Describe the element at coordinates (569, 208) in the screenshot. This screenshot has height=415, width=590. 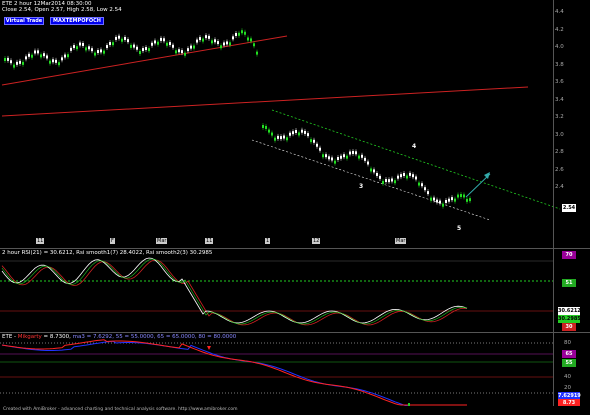
I see `last-price-tag: 2.54` at that location.